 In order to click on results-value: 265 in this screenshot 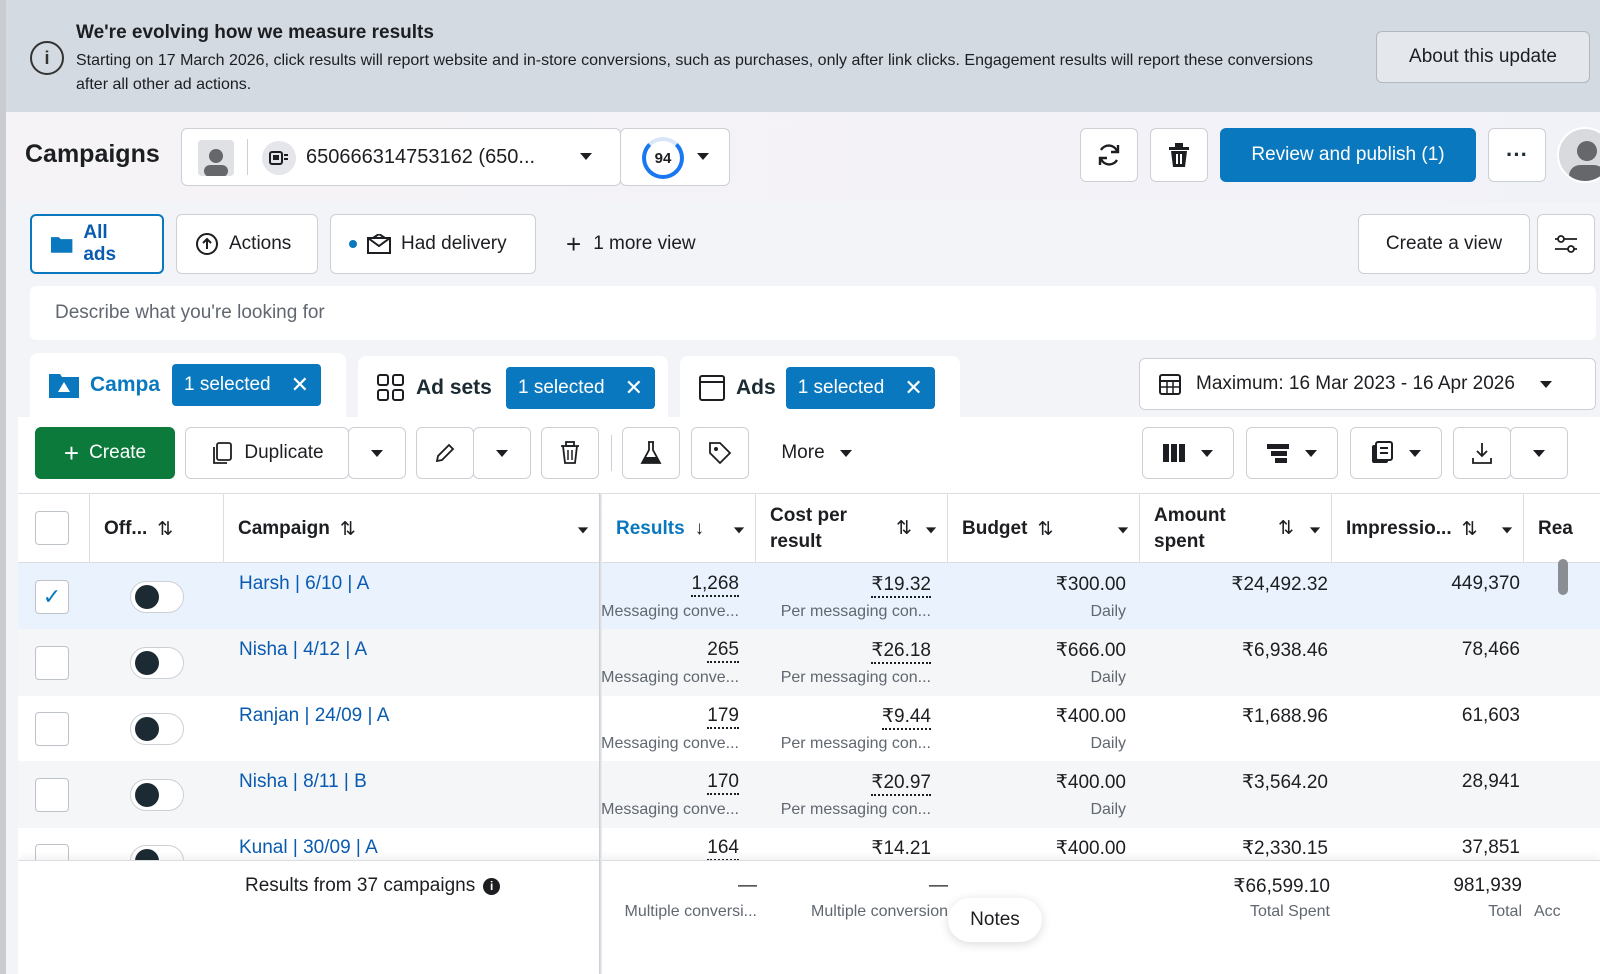, I will do `click(723, 651)`.